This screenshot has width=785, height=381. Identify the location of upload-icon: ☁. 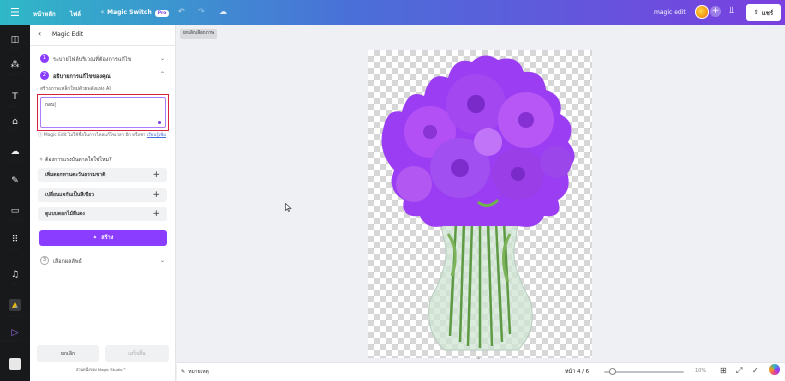
(15, 152).